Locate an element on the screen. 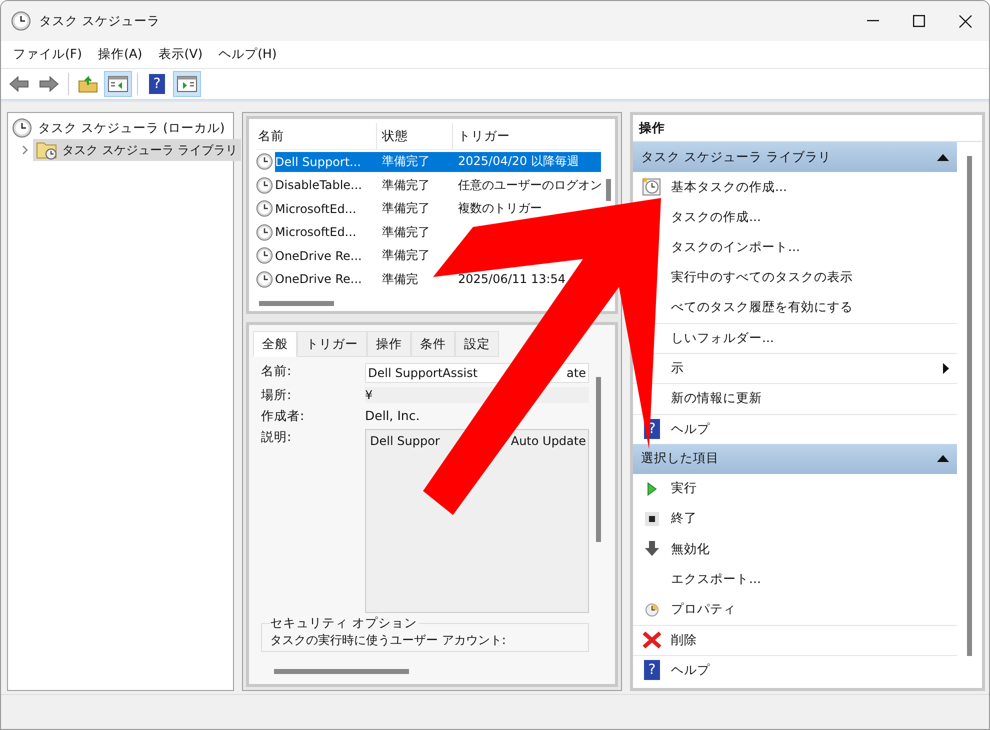 Image resolution: width=990 pixels, height=730 pixels. minimize-icon is located at coordinates (873, 21).